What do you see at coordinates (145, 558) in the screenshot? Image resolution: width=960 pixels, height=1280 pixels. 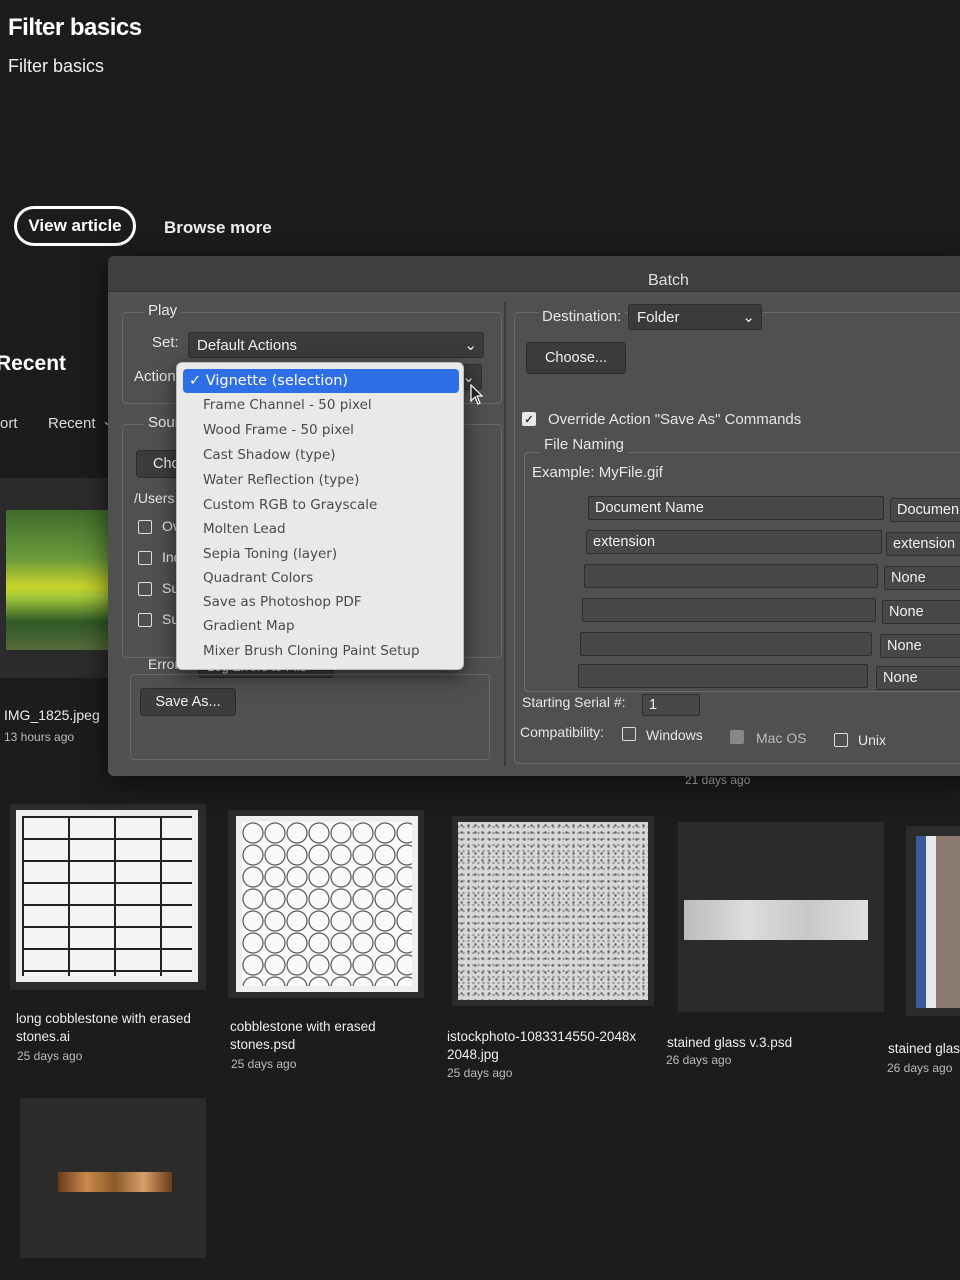 I see `include-subfolders-checkbox` at bounding box center [145, 558].